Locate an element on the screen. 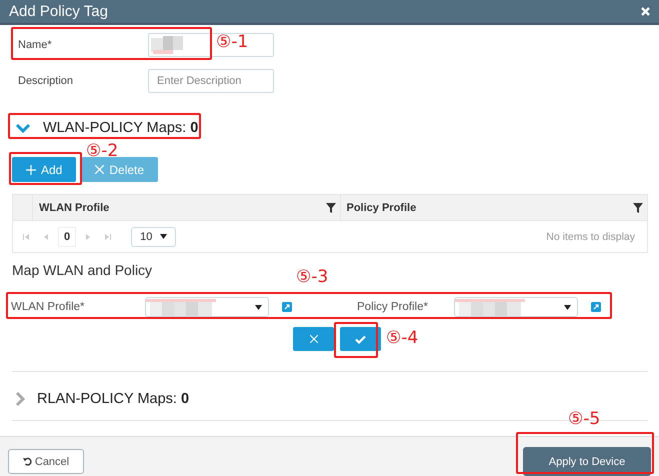 This screenshot has height=476, width=659. check-icon is located at coordinates (360, 339).